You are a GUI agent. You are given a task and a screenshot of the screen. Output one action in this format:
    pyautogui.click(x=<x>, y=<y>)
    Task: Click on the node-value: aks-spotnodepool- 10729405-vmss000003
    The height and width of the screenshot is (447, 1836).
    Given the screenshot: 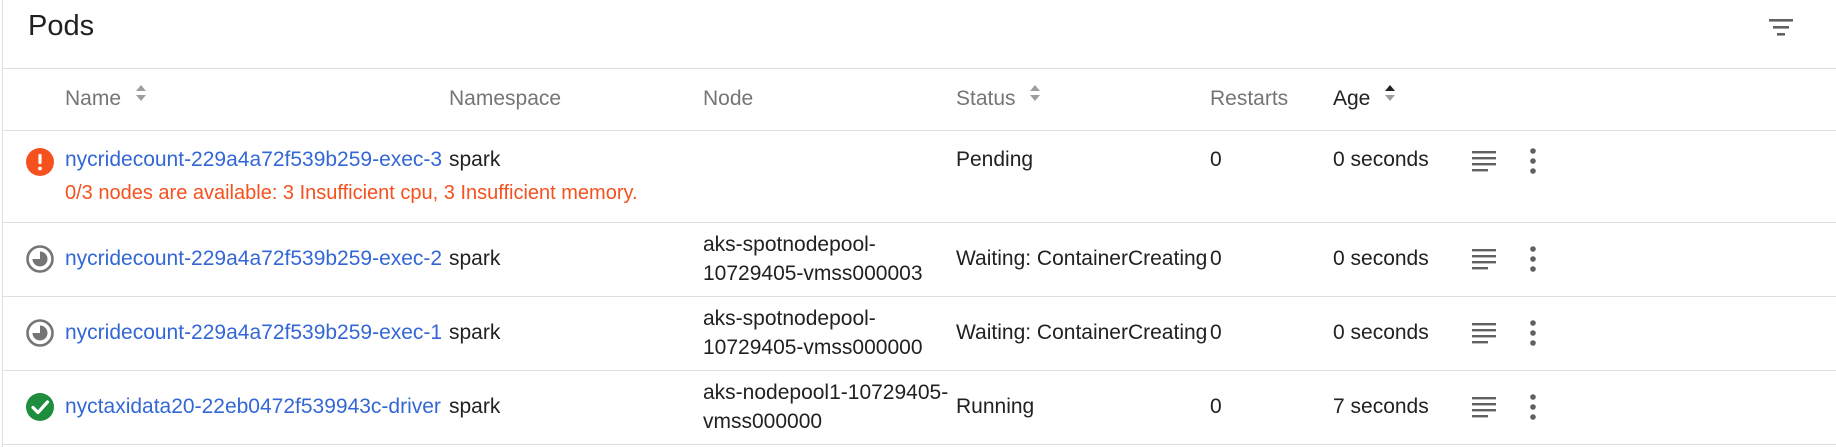 What is the action you would take?
    pyautogui.click(x=813, y=259)
    